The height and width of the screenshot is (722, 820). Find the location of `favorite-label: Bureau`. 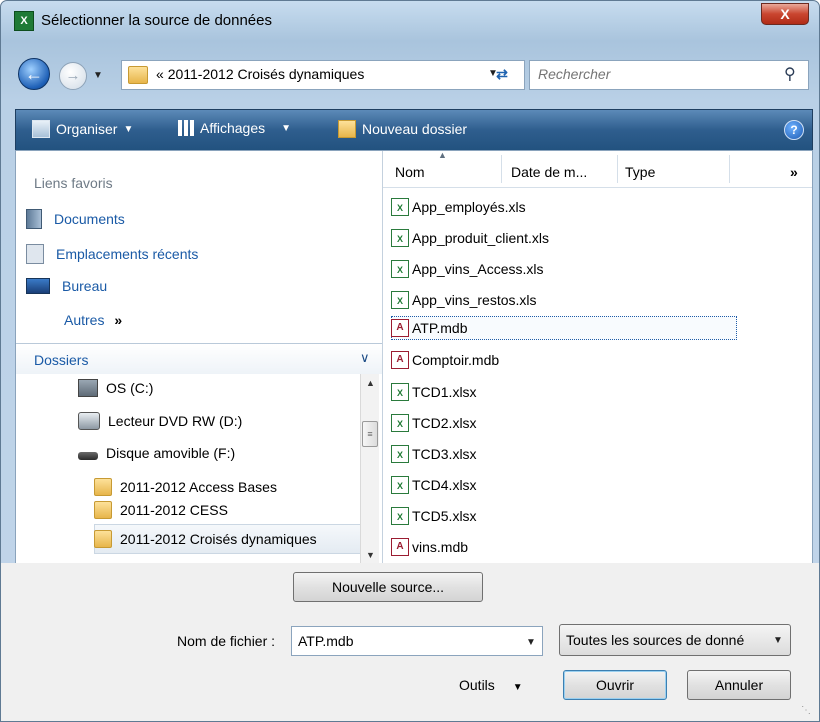

favorite-label: Bureau is located at coordinates (85, 286).